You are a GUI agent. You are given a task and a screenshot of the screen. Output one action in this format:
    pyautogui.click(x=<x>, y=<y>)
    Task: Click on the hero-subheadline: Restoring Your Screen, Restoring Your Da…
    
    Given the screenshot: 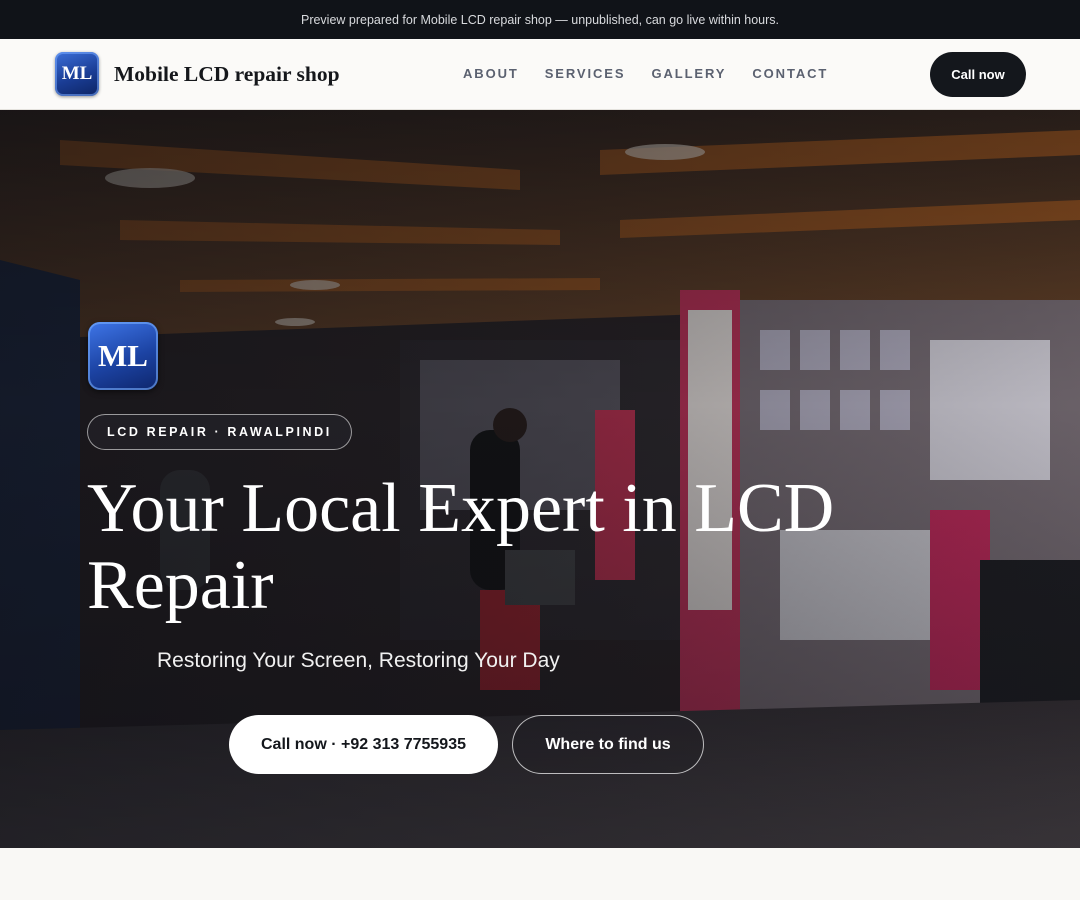 What is the action you would take?
    pyautogui.click(x=358, y=660)
    